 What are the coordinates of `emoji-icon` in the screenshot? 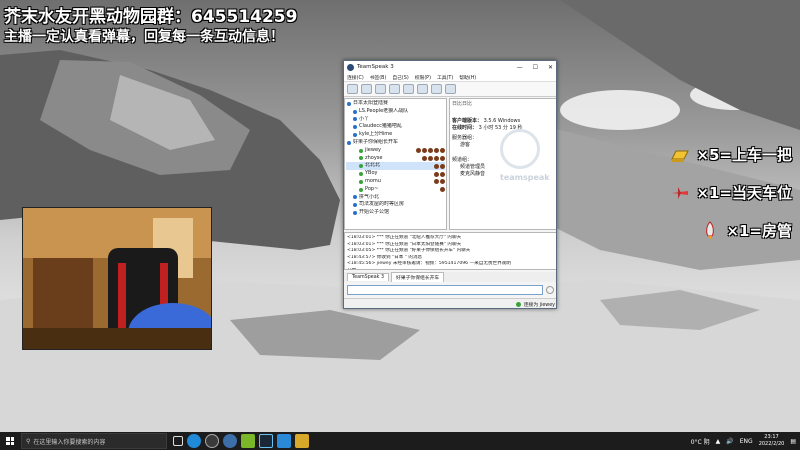 It's located at (550, 290).